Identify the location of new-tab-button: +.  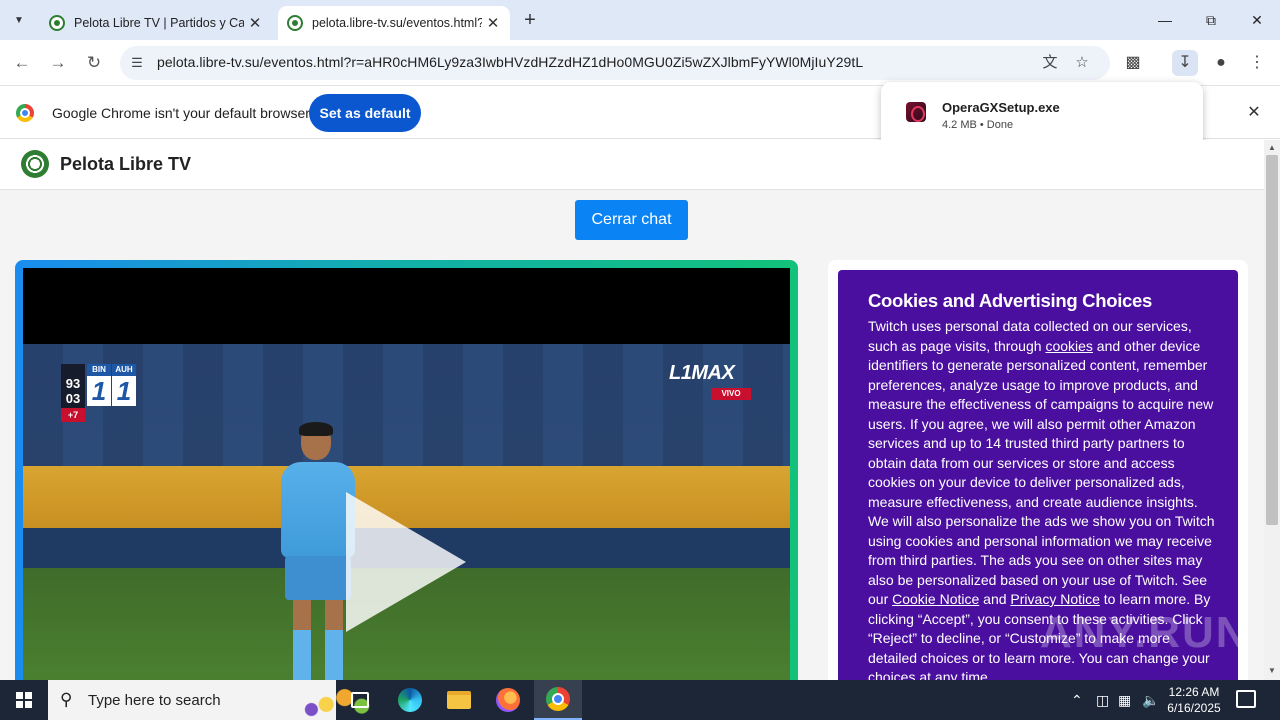
(530, 20).